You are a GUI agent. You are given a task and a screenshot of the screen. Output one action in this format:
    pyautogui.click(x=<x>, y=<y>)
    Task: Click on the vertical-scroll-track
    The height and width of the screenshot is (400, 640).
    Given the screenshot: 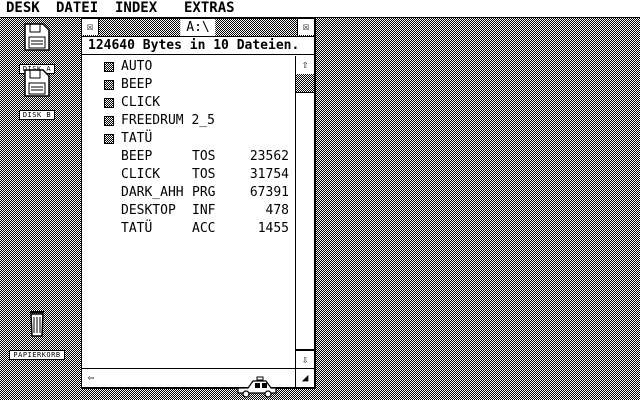 What is the action you would take?
    pyautogui.click(x=305, y=212)
    